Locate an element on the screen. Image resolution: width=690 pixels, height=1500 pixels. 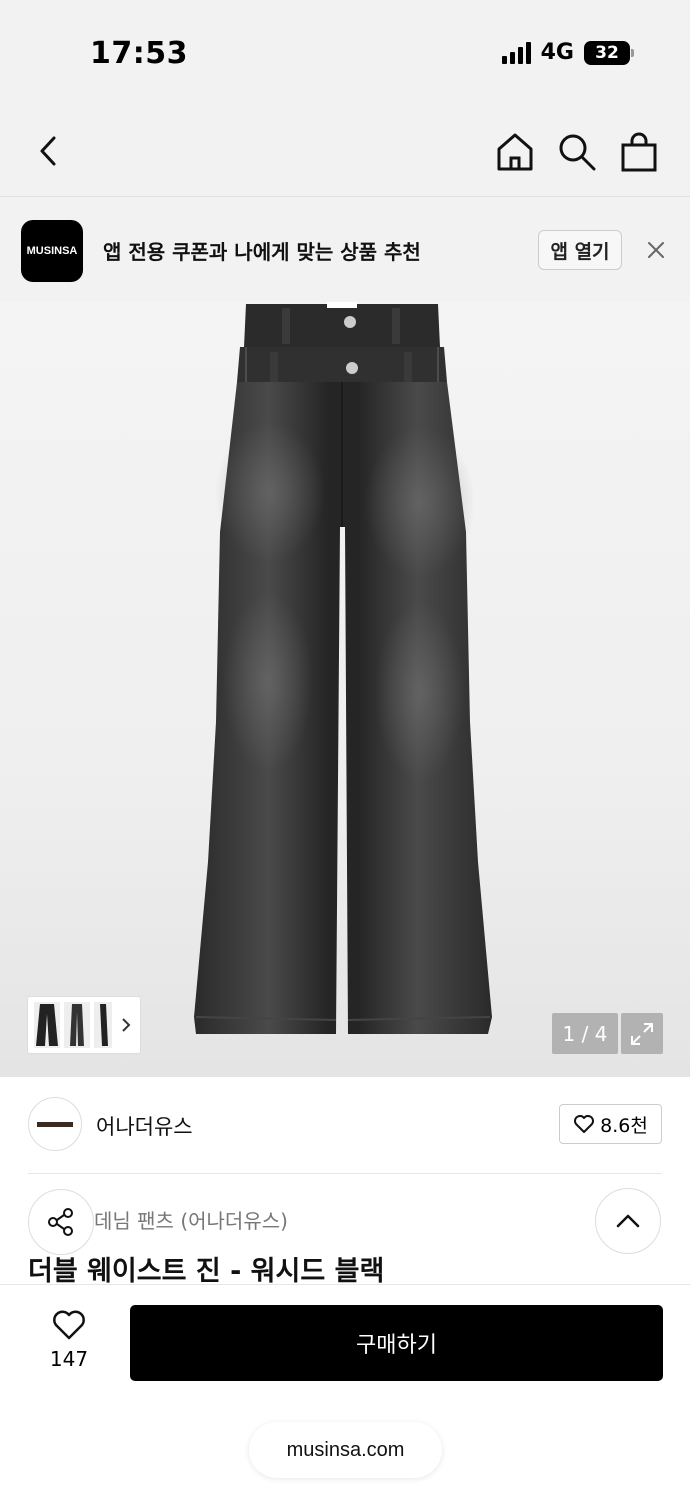
brand-name: 어나더유스 is located at coordinates (144, 1126).